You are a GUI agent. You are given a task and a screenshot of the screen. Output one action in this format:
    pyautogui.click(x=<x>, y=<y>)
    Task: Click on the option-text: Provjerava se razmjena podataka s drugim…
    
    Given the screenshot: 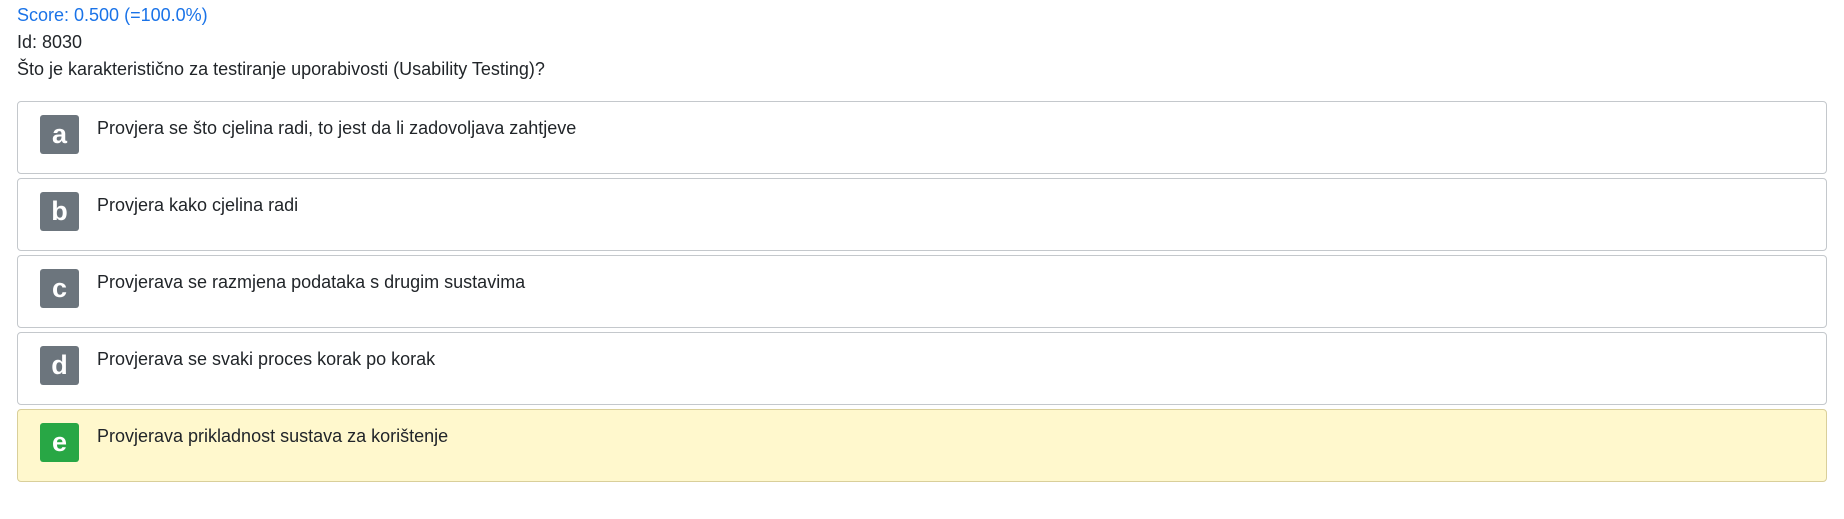 What is the action you would take?
    pyautogui.click(x=311, y=282)
    